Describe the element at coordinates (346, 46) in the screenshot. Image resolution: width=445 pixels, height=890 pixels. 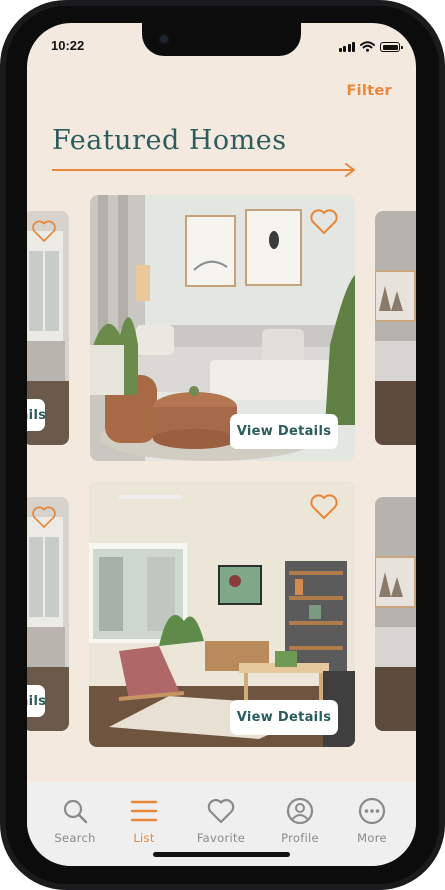
I see `signal-icon` at that location.